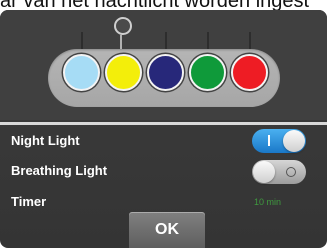 The image size is (327, 248). Describe the element at coordinates (163, 123) in the screenshot. I see `section-divider` at that location.